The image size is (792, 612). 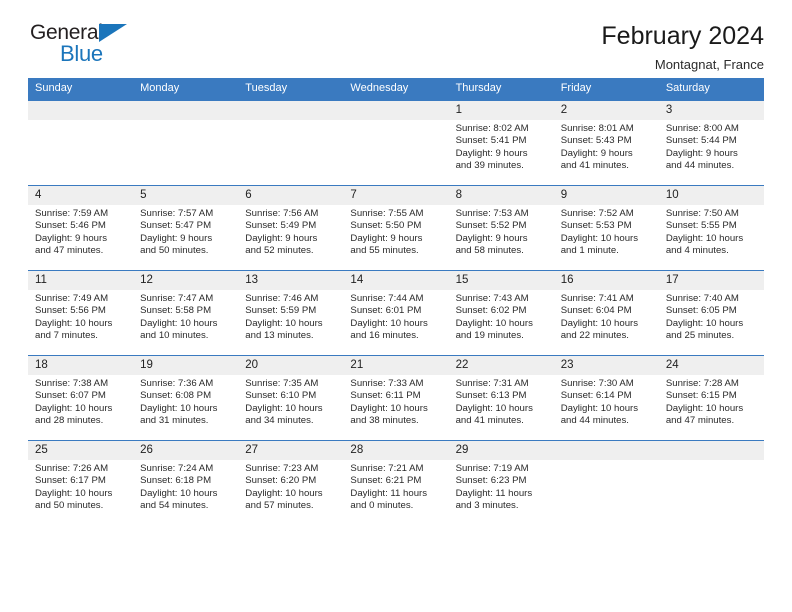 What do you see at coordinates (291, 365) in the screenshot?
I see `day-number: 20` at bounding box center [291, 365].